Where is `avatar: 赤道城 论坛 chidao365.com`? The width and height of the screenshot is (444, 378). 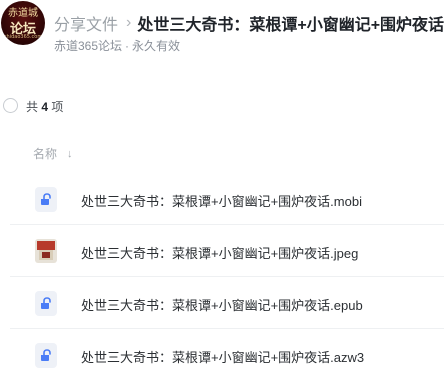
avatar: 赤道城 论坛 chidao365.com is located at coordinates (23, 23).